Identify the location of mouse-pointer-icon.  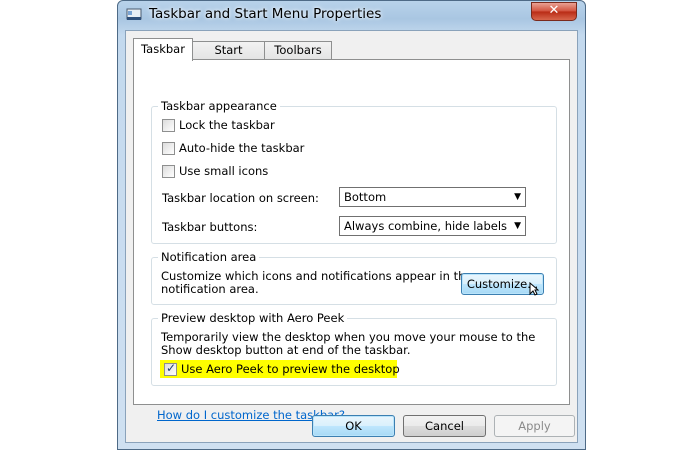
(534, 289).